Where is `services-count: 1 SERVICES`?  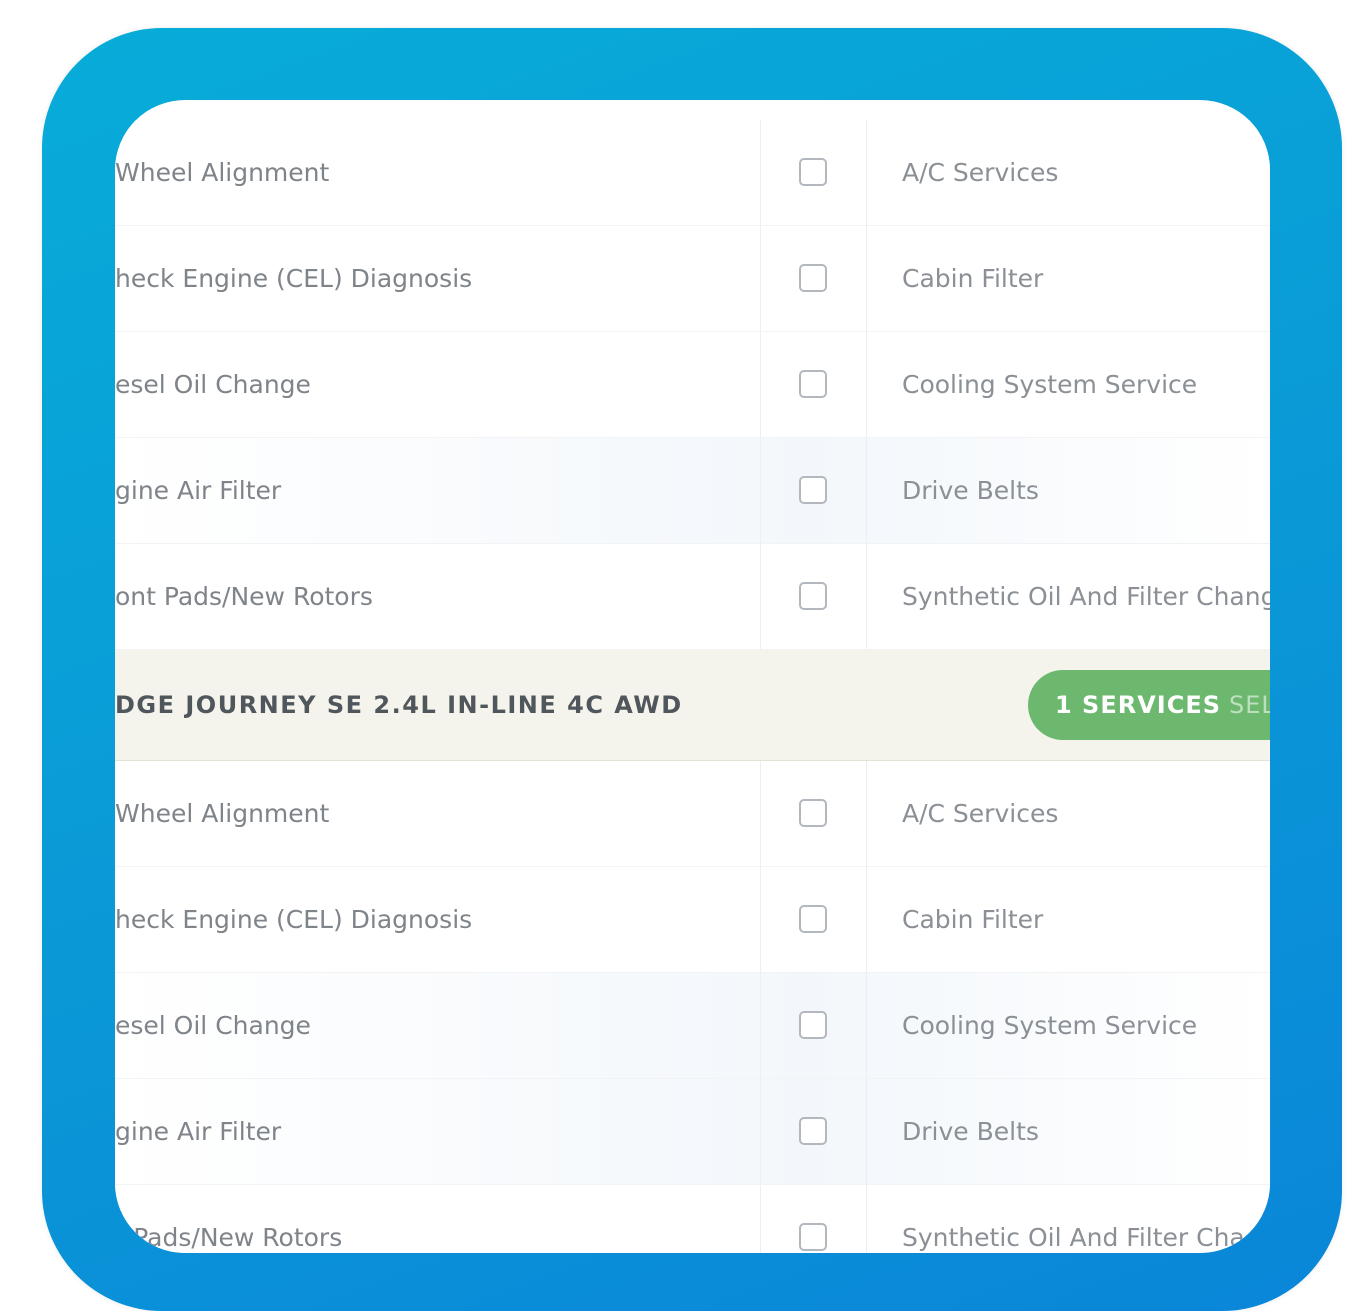 services-count: 1 SERVICES is located at coordinates (1138, 705).